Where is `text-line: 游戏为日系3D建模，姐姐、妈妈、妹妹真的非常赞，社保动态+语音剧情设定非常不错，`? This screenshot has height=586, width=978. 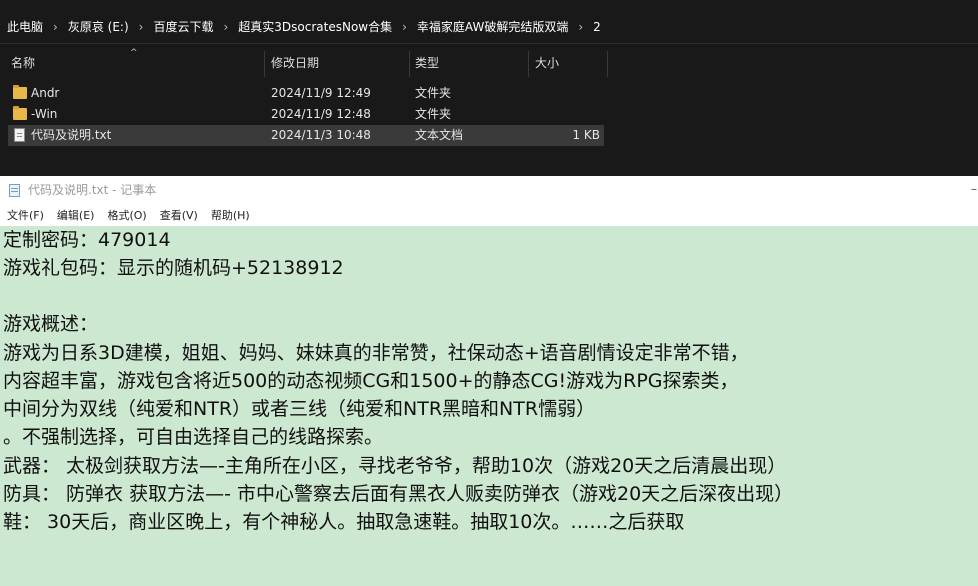
text-line: 游戏为日系3D建模，姐姐、妈妈、妹妹真的非常赞，社保动态+语音剧情设定非常不错， is located at coordinates (376, 353).